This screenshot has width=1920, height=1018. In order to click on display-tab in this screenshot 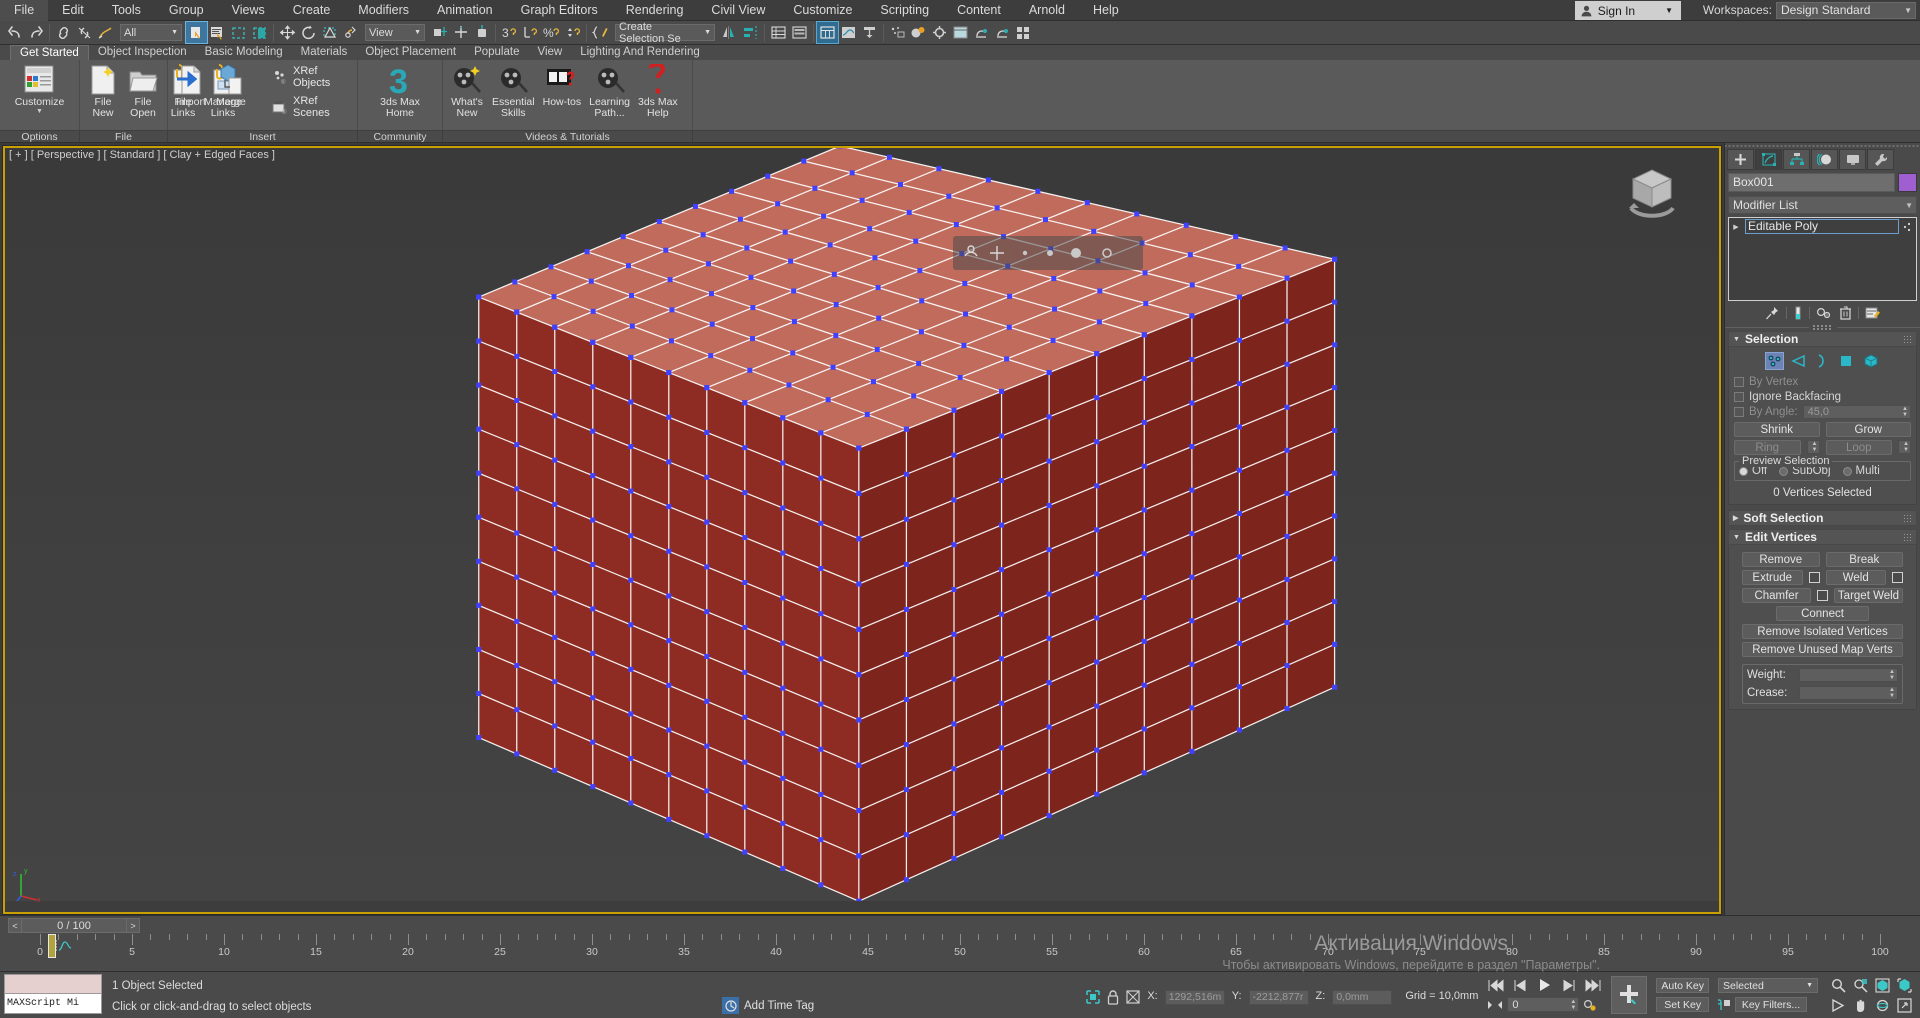, I will do `click(1852, 159)`.